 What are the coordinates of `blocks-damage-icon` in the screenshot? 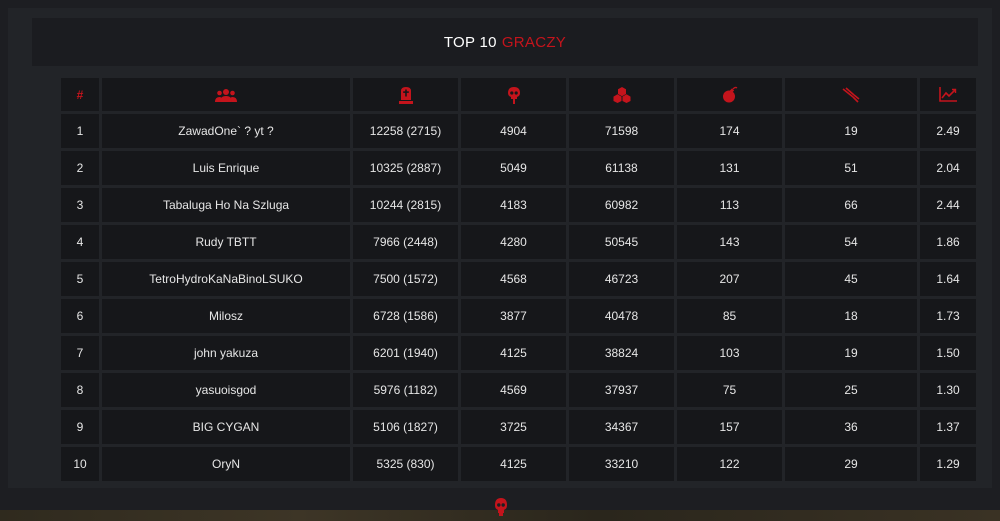 It's located at (621, 94).